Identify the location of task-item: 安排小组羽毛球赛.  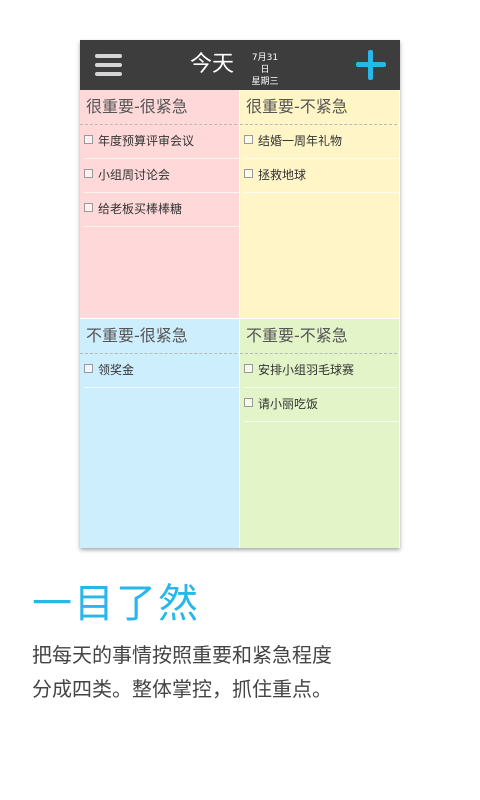
(321, 371).